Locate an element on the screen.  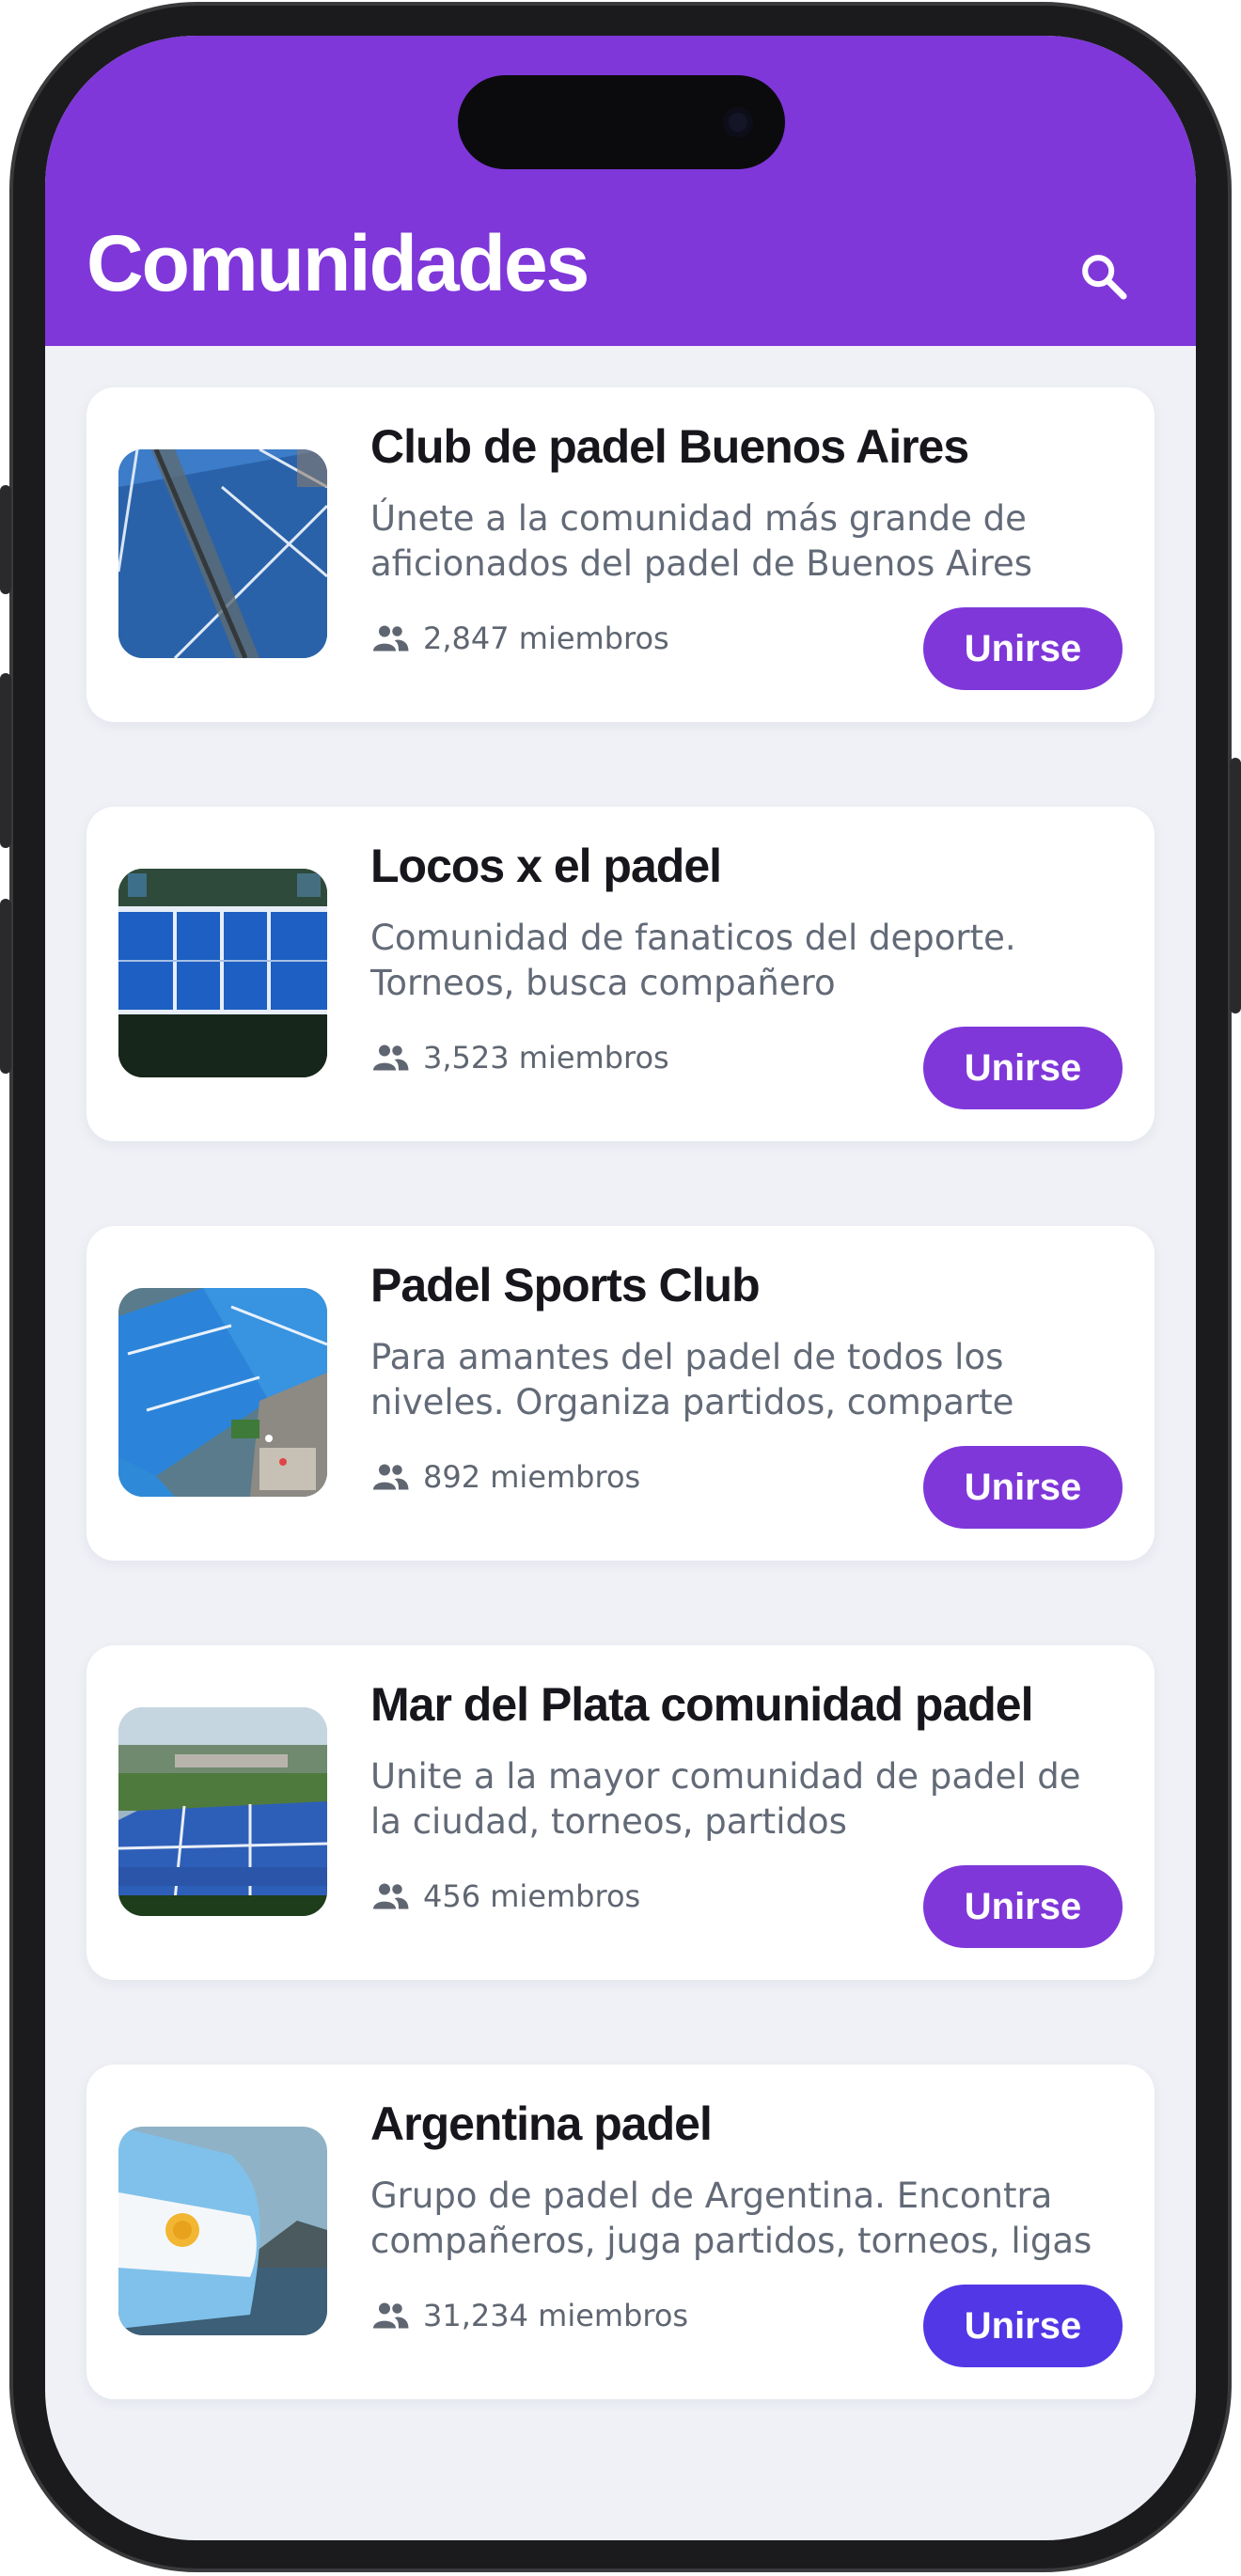
member-count: 2,847 miembros is located at coordinates (520, 638).